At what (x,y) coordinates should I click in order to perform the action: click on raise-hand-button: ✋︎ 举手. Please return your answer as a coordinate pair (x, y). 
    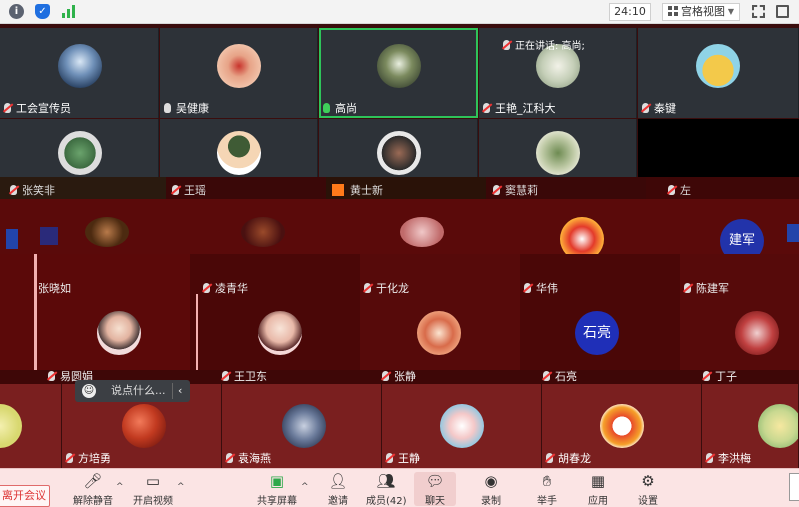
    Looking at the image, I should click on (547, 489).